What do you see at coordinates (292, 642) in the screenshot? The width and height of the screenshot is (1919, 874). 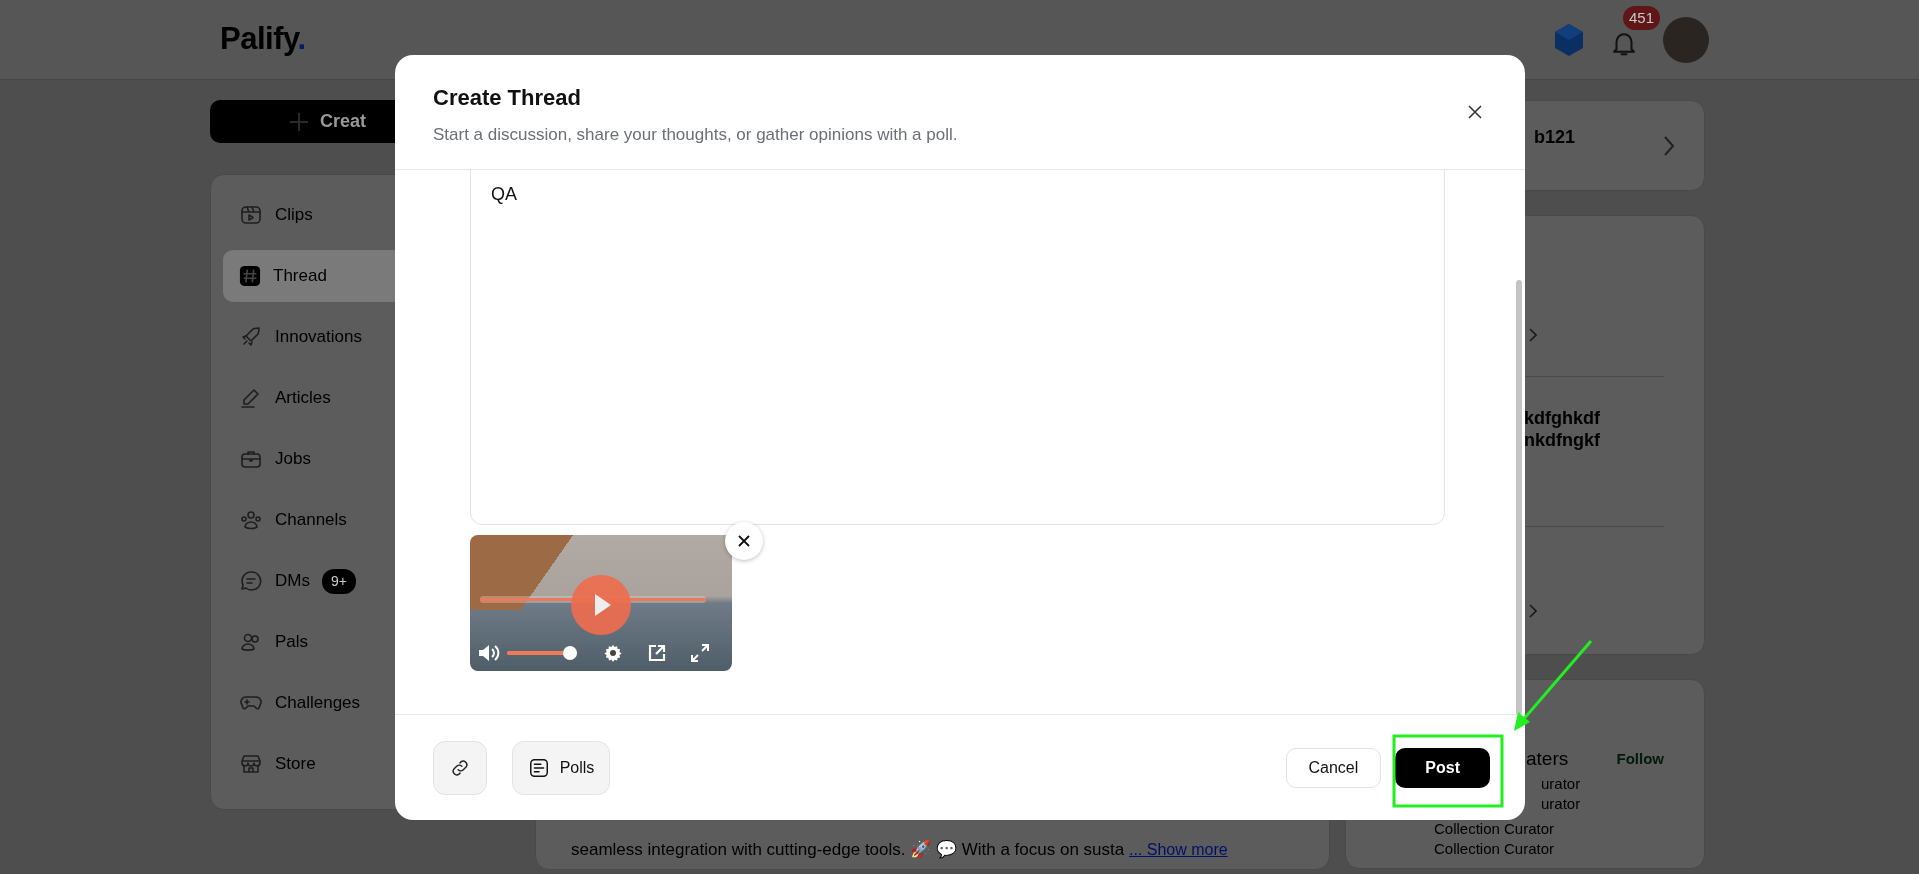 I see `sidebar-label: Pals` at bounding box center [292, 642].